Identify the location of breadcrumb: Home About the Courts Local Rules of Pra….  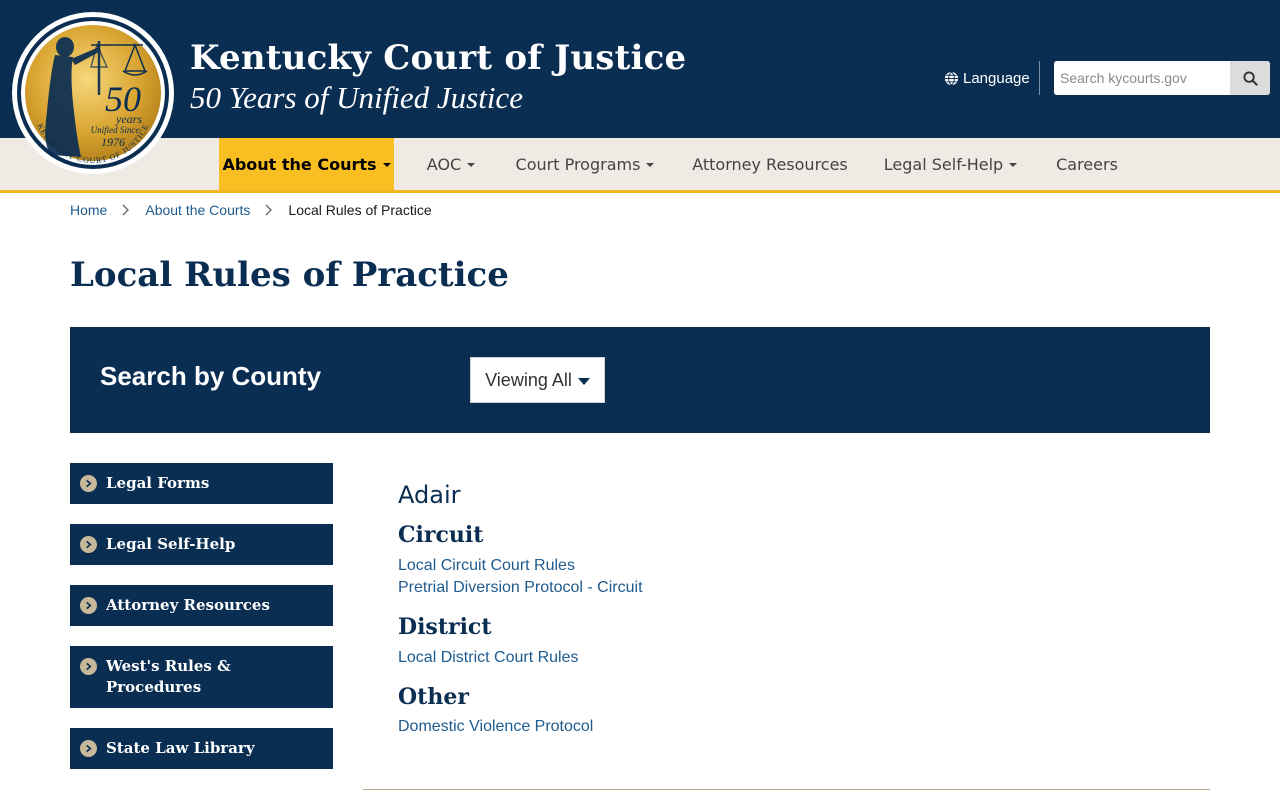
(251, 210).